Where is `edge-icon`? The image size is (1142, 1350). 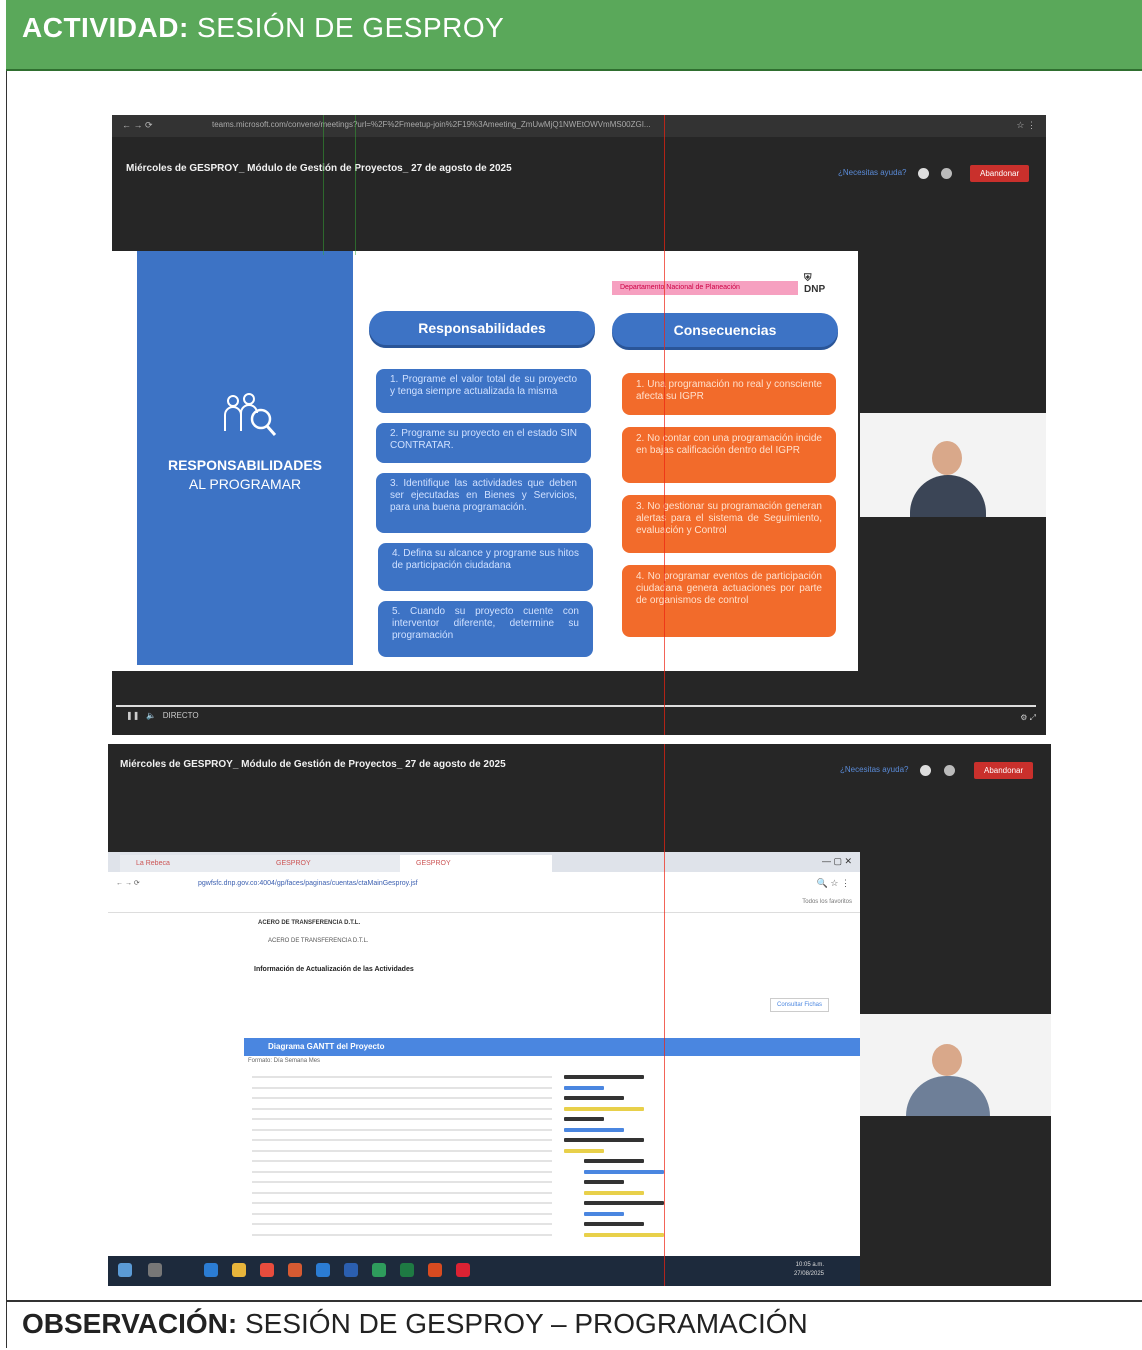
edge-icon is located at coordinates (211, 1270).